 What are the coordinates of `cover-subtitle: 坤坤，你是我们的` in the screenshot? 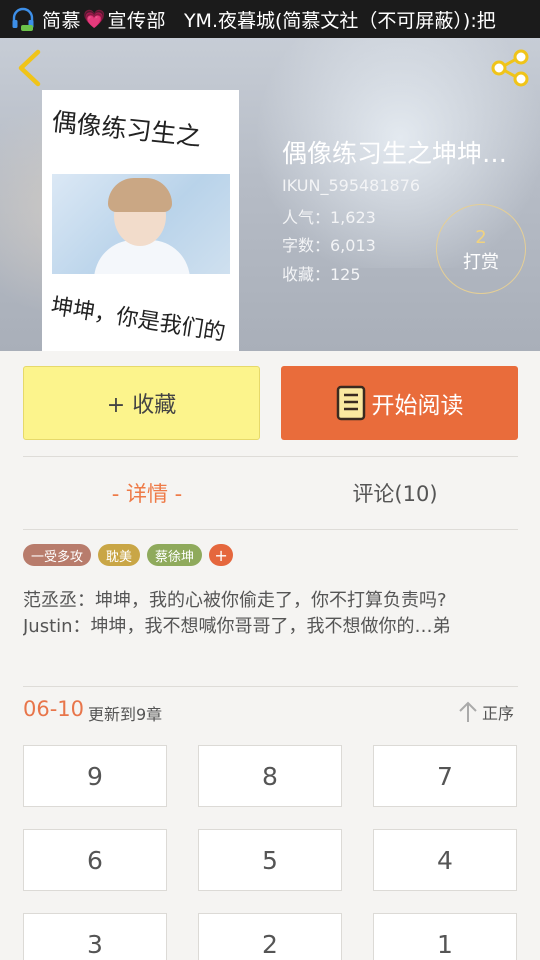 It's located at (138, 320).